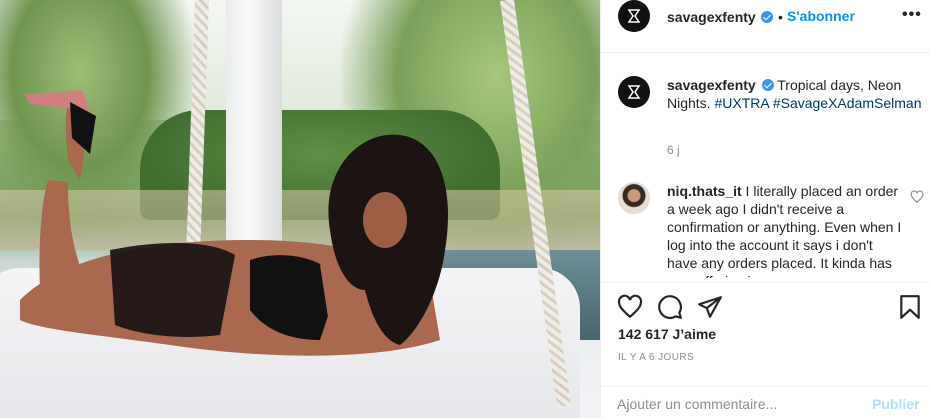 The width and height of the screenshot is (930, 418). I want to click on caption-timestamp: 6 j, so click(673, 150).